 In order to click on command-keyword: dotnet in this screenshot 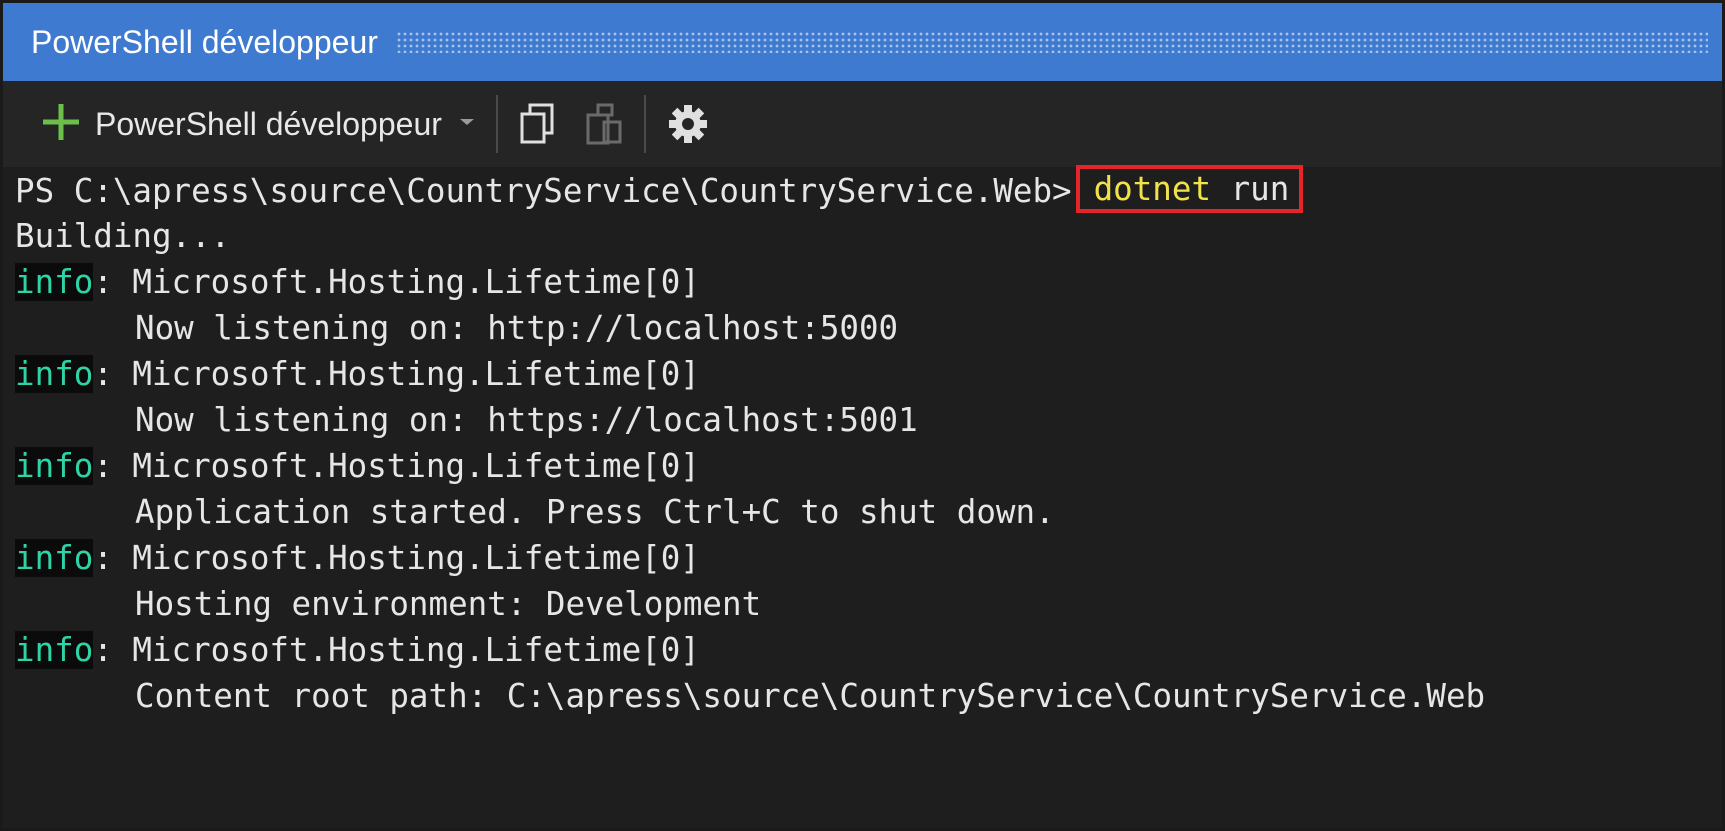, I will do `click(1152, 189)`.